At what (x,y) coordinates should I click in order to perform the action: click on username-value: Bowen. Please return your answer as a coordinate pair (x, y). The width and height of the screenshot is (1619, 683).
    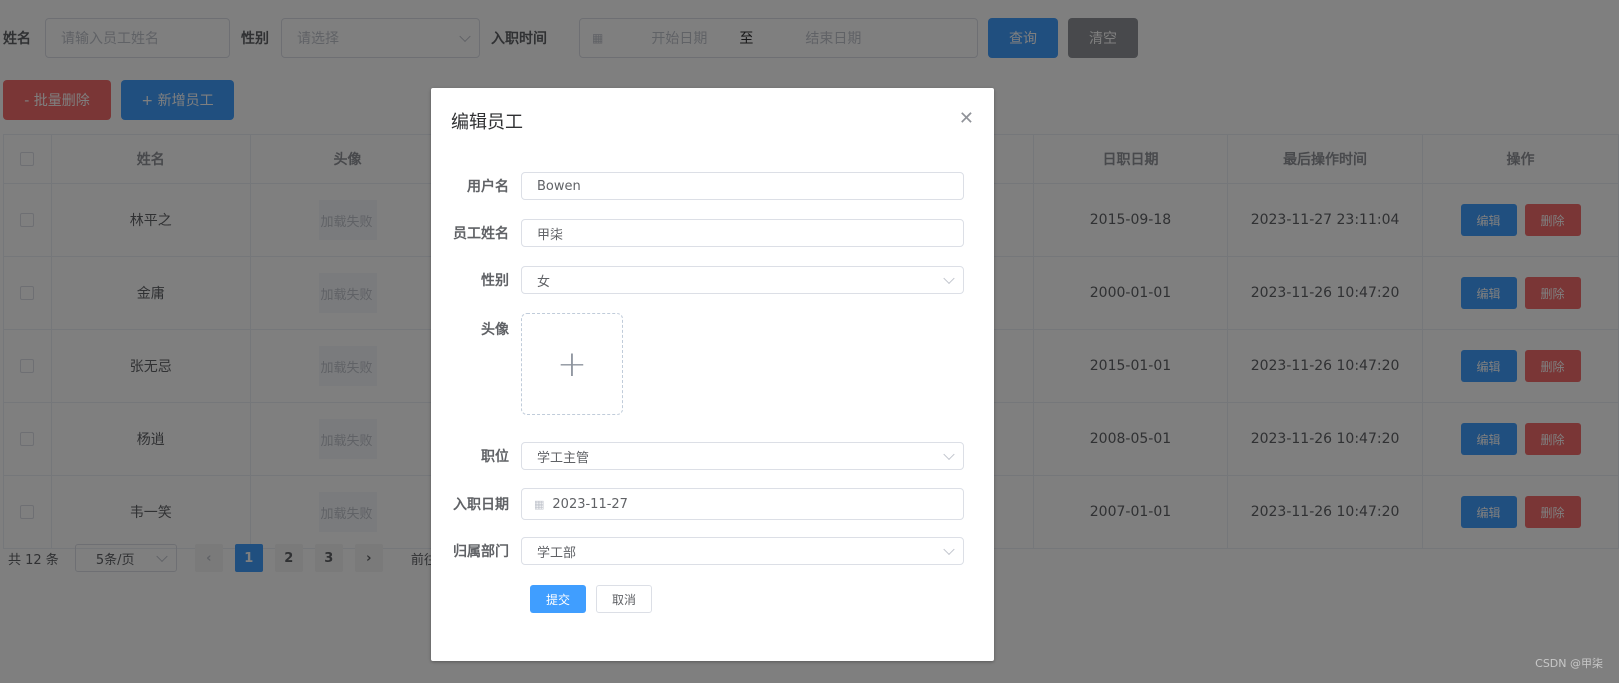
    Looking at the image, I should click on (559, 186).